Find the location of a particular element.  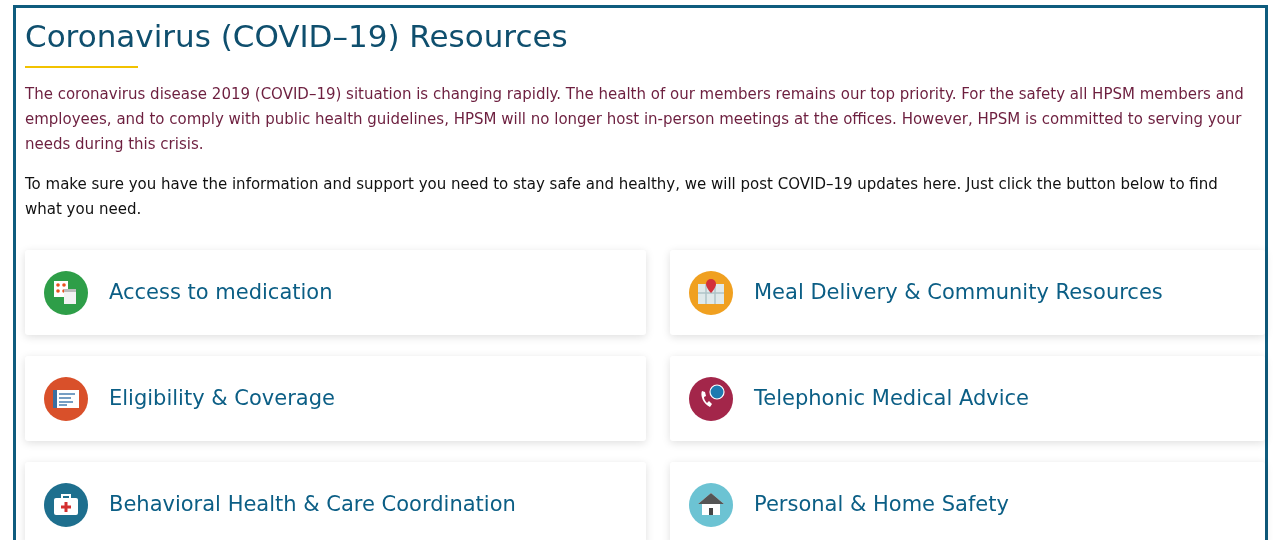

paragraph: The coronavirus disease 2019 (COVID–19) situation is changing rapidly. The health of our members remains our top priority. For the safety all HPSM members and employees, and to comply with public health guidelines, HPSM will no longer host in-person meetings at the offices. However, HPSM is committed to serving your needs during this crisis. is located at coordinates (635, 120).